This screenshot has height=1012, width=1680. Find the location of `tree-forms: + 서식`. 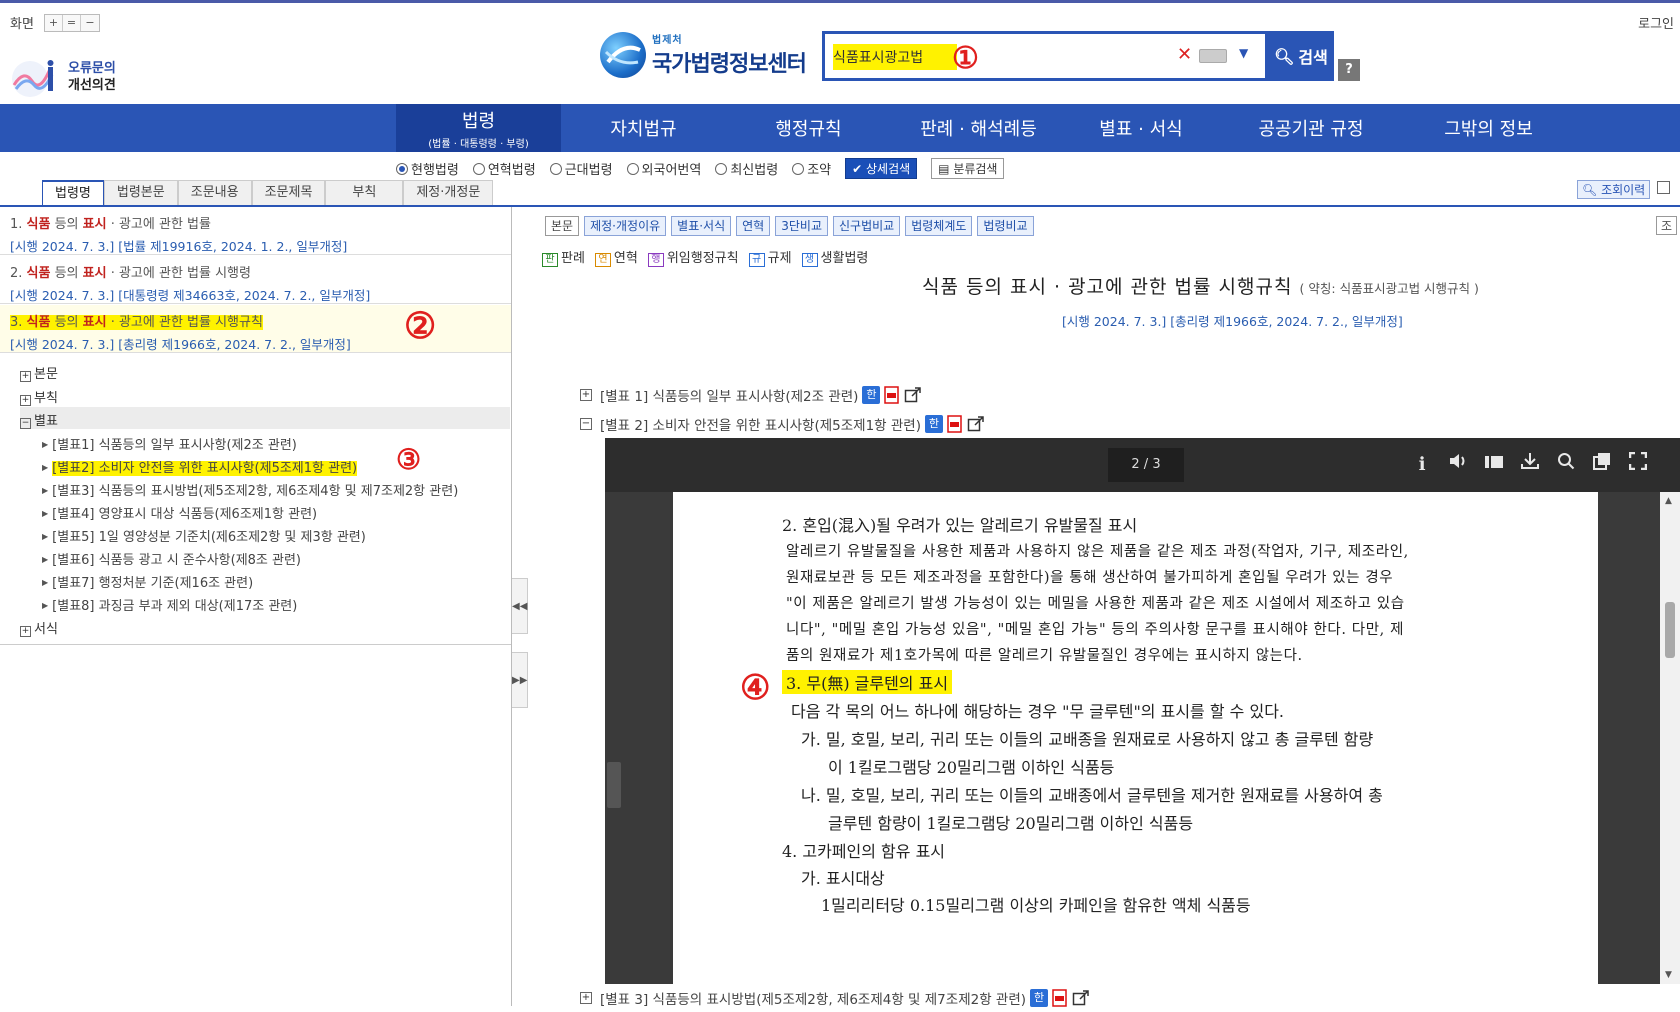

tree-forms: + 서식 is located at coordinates (39, 627).